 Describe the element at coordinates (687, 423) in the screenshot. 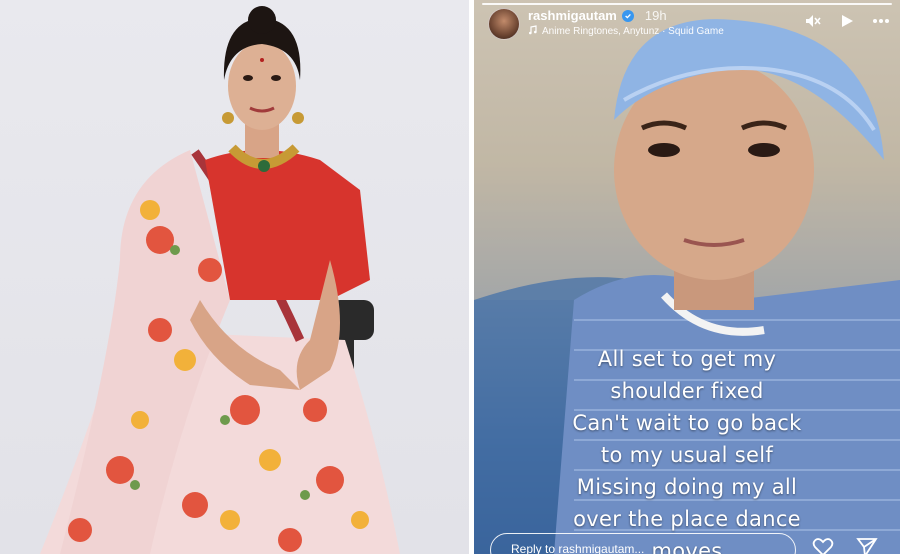

I see `caption-line: Can't wait to go back` at that location.